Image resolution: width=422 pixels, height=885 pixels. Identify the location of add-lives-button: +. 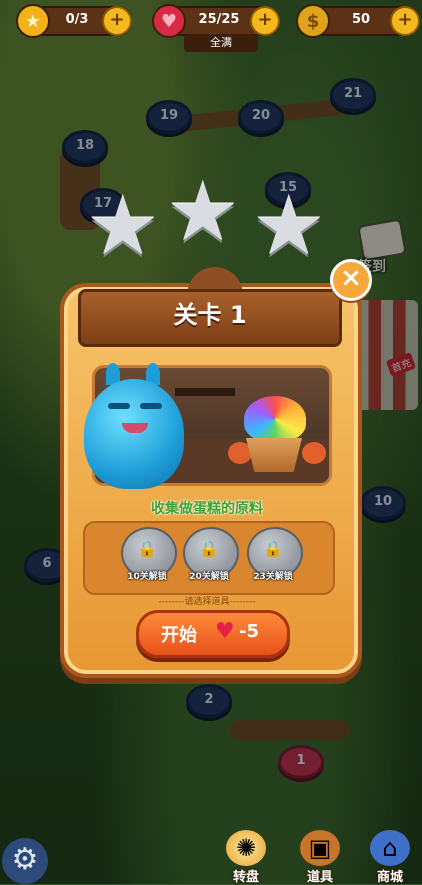
(265, 21).